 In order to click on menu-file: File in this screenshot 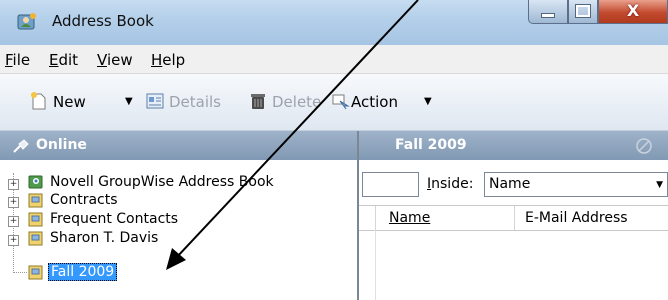, I will do `click(17, 60)`.